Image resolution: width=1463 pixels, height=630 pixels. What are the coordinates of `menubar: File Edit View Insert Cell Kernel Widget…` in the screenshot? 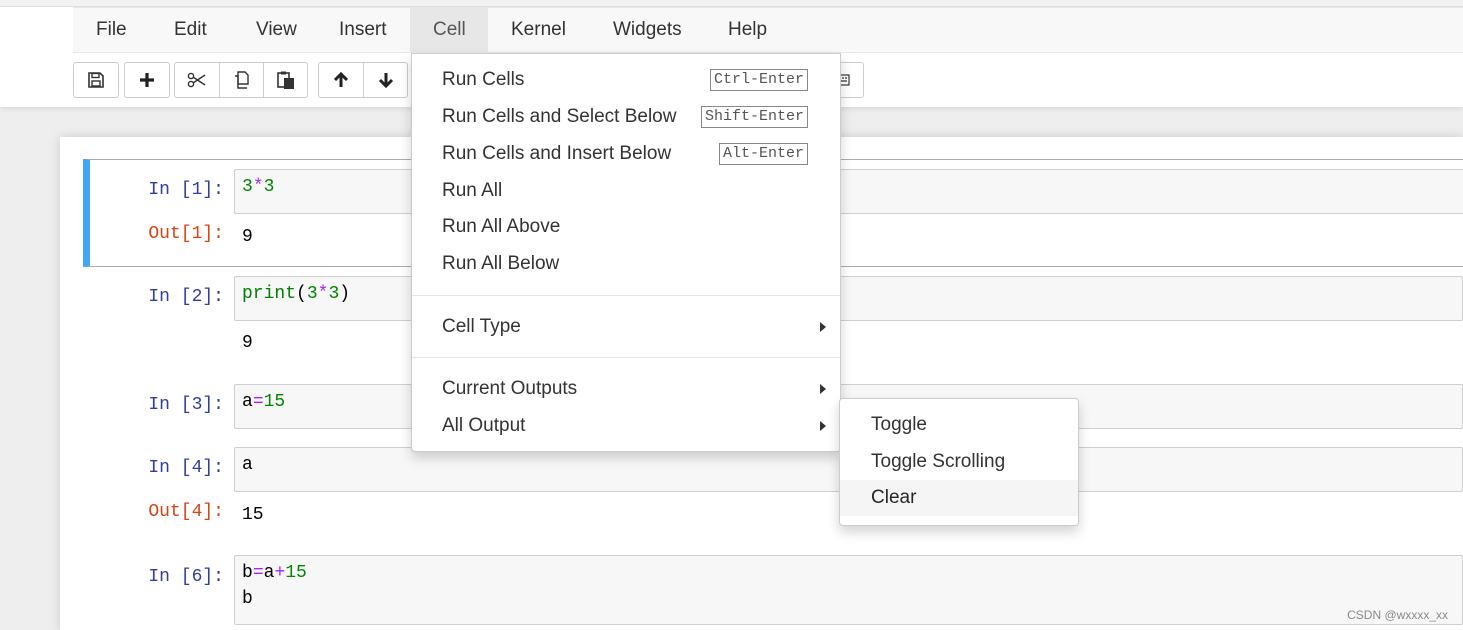 It's located at (768, 30).